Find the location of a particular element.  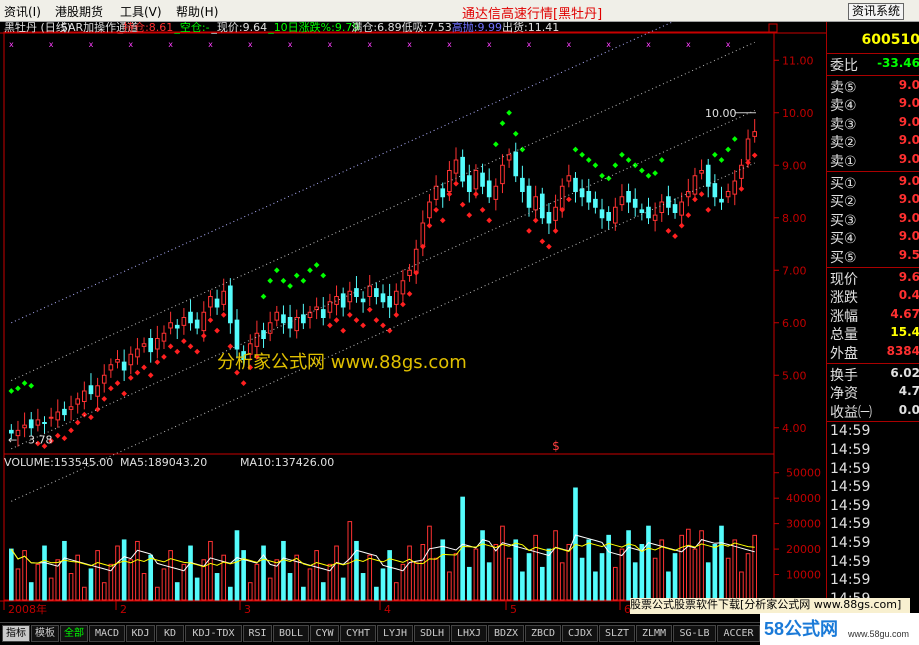

watermark: 分析家公式网 www.88gs.com is located at coordinates (342, 362).